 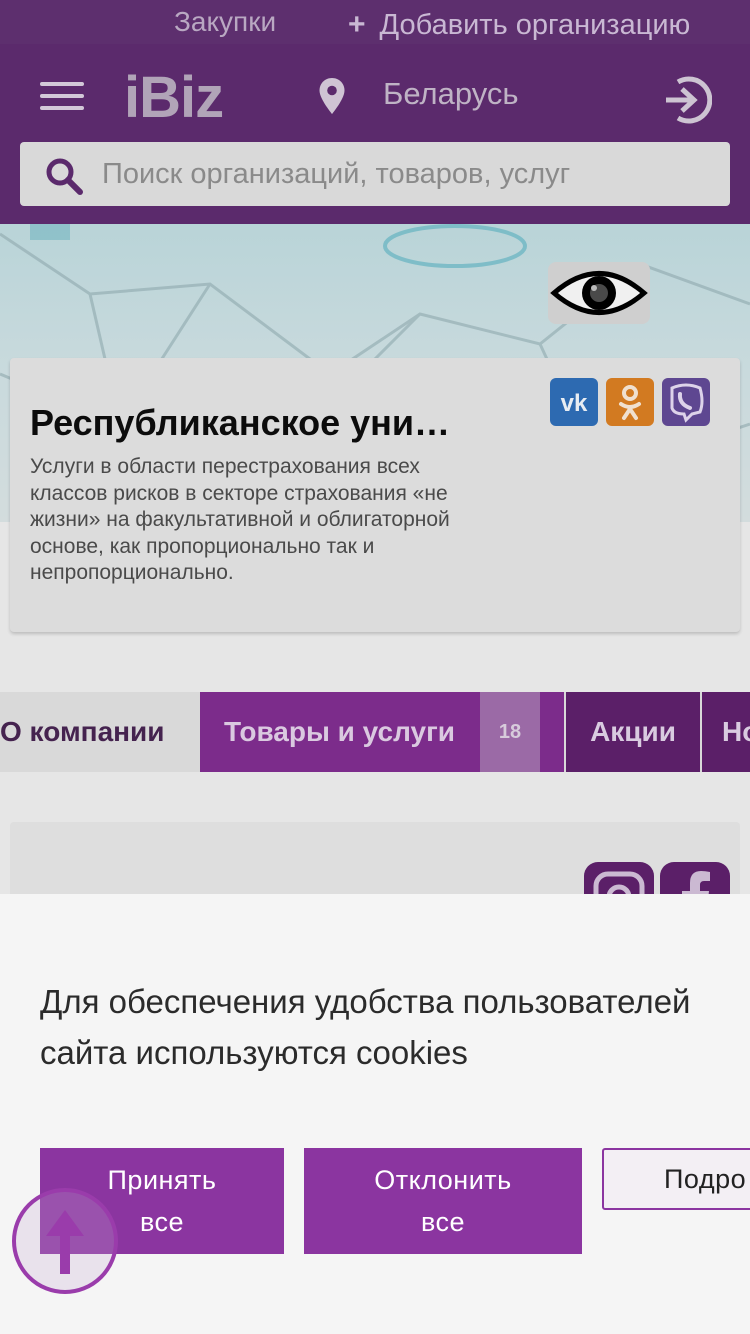 I want to click on tab-news: Но, so click(x=726, y=732).